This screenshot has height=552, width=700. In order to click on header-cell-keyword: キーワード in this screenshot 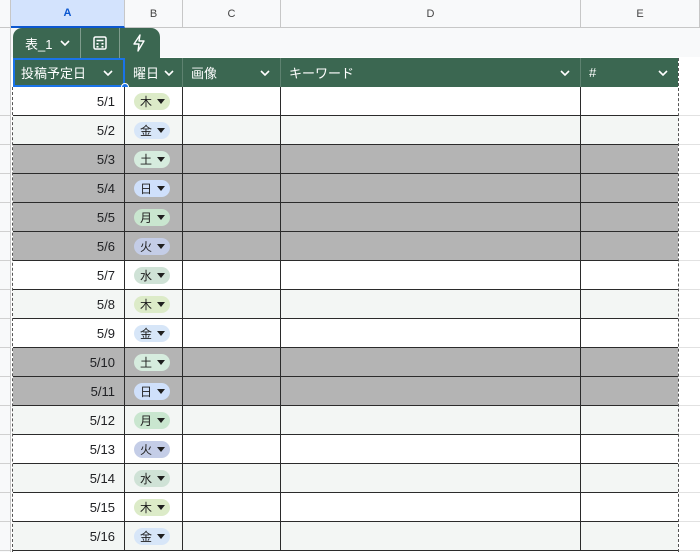, I will do `click(431, 72)`.